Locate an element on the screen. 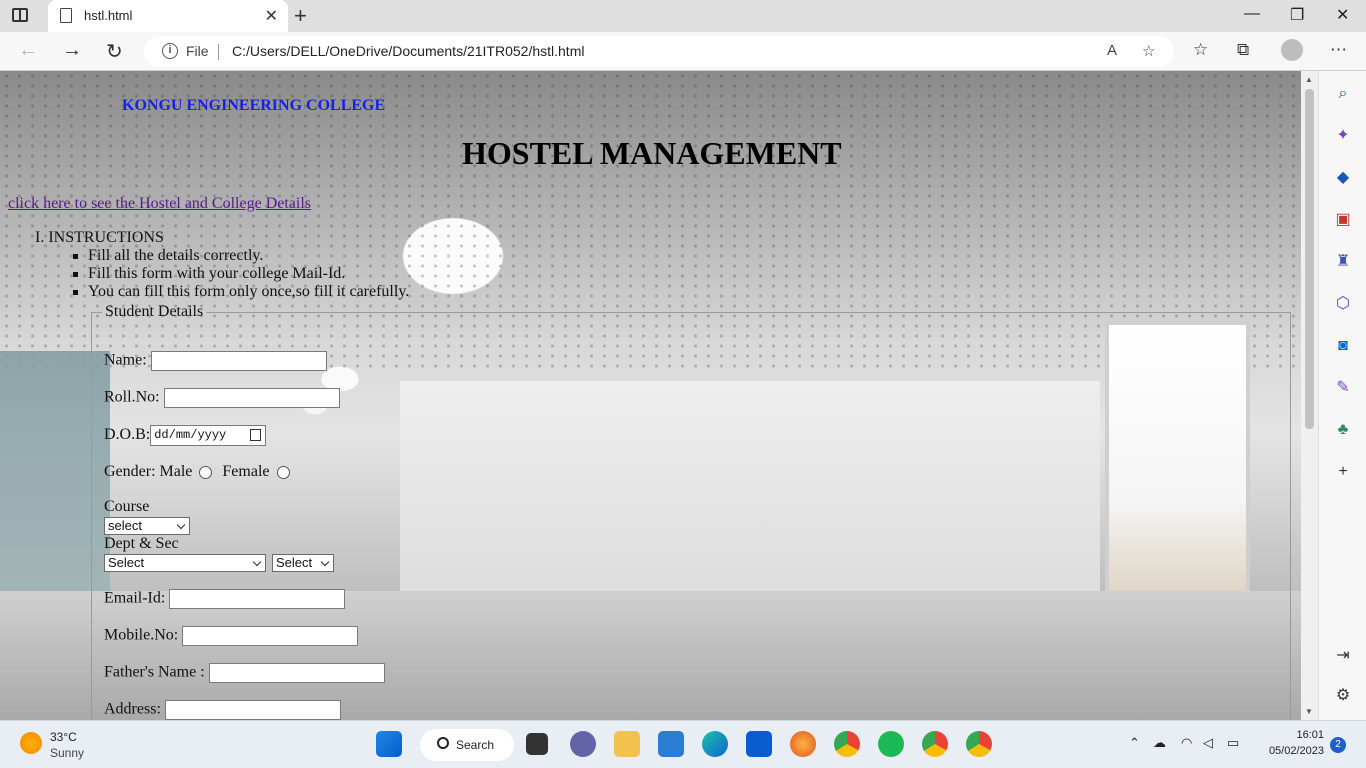 The height and width of the screenshot is (768, 1366). chrome-icon is located at coordinates (847, 744).